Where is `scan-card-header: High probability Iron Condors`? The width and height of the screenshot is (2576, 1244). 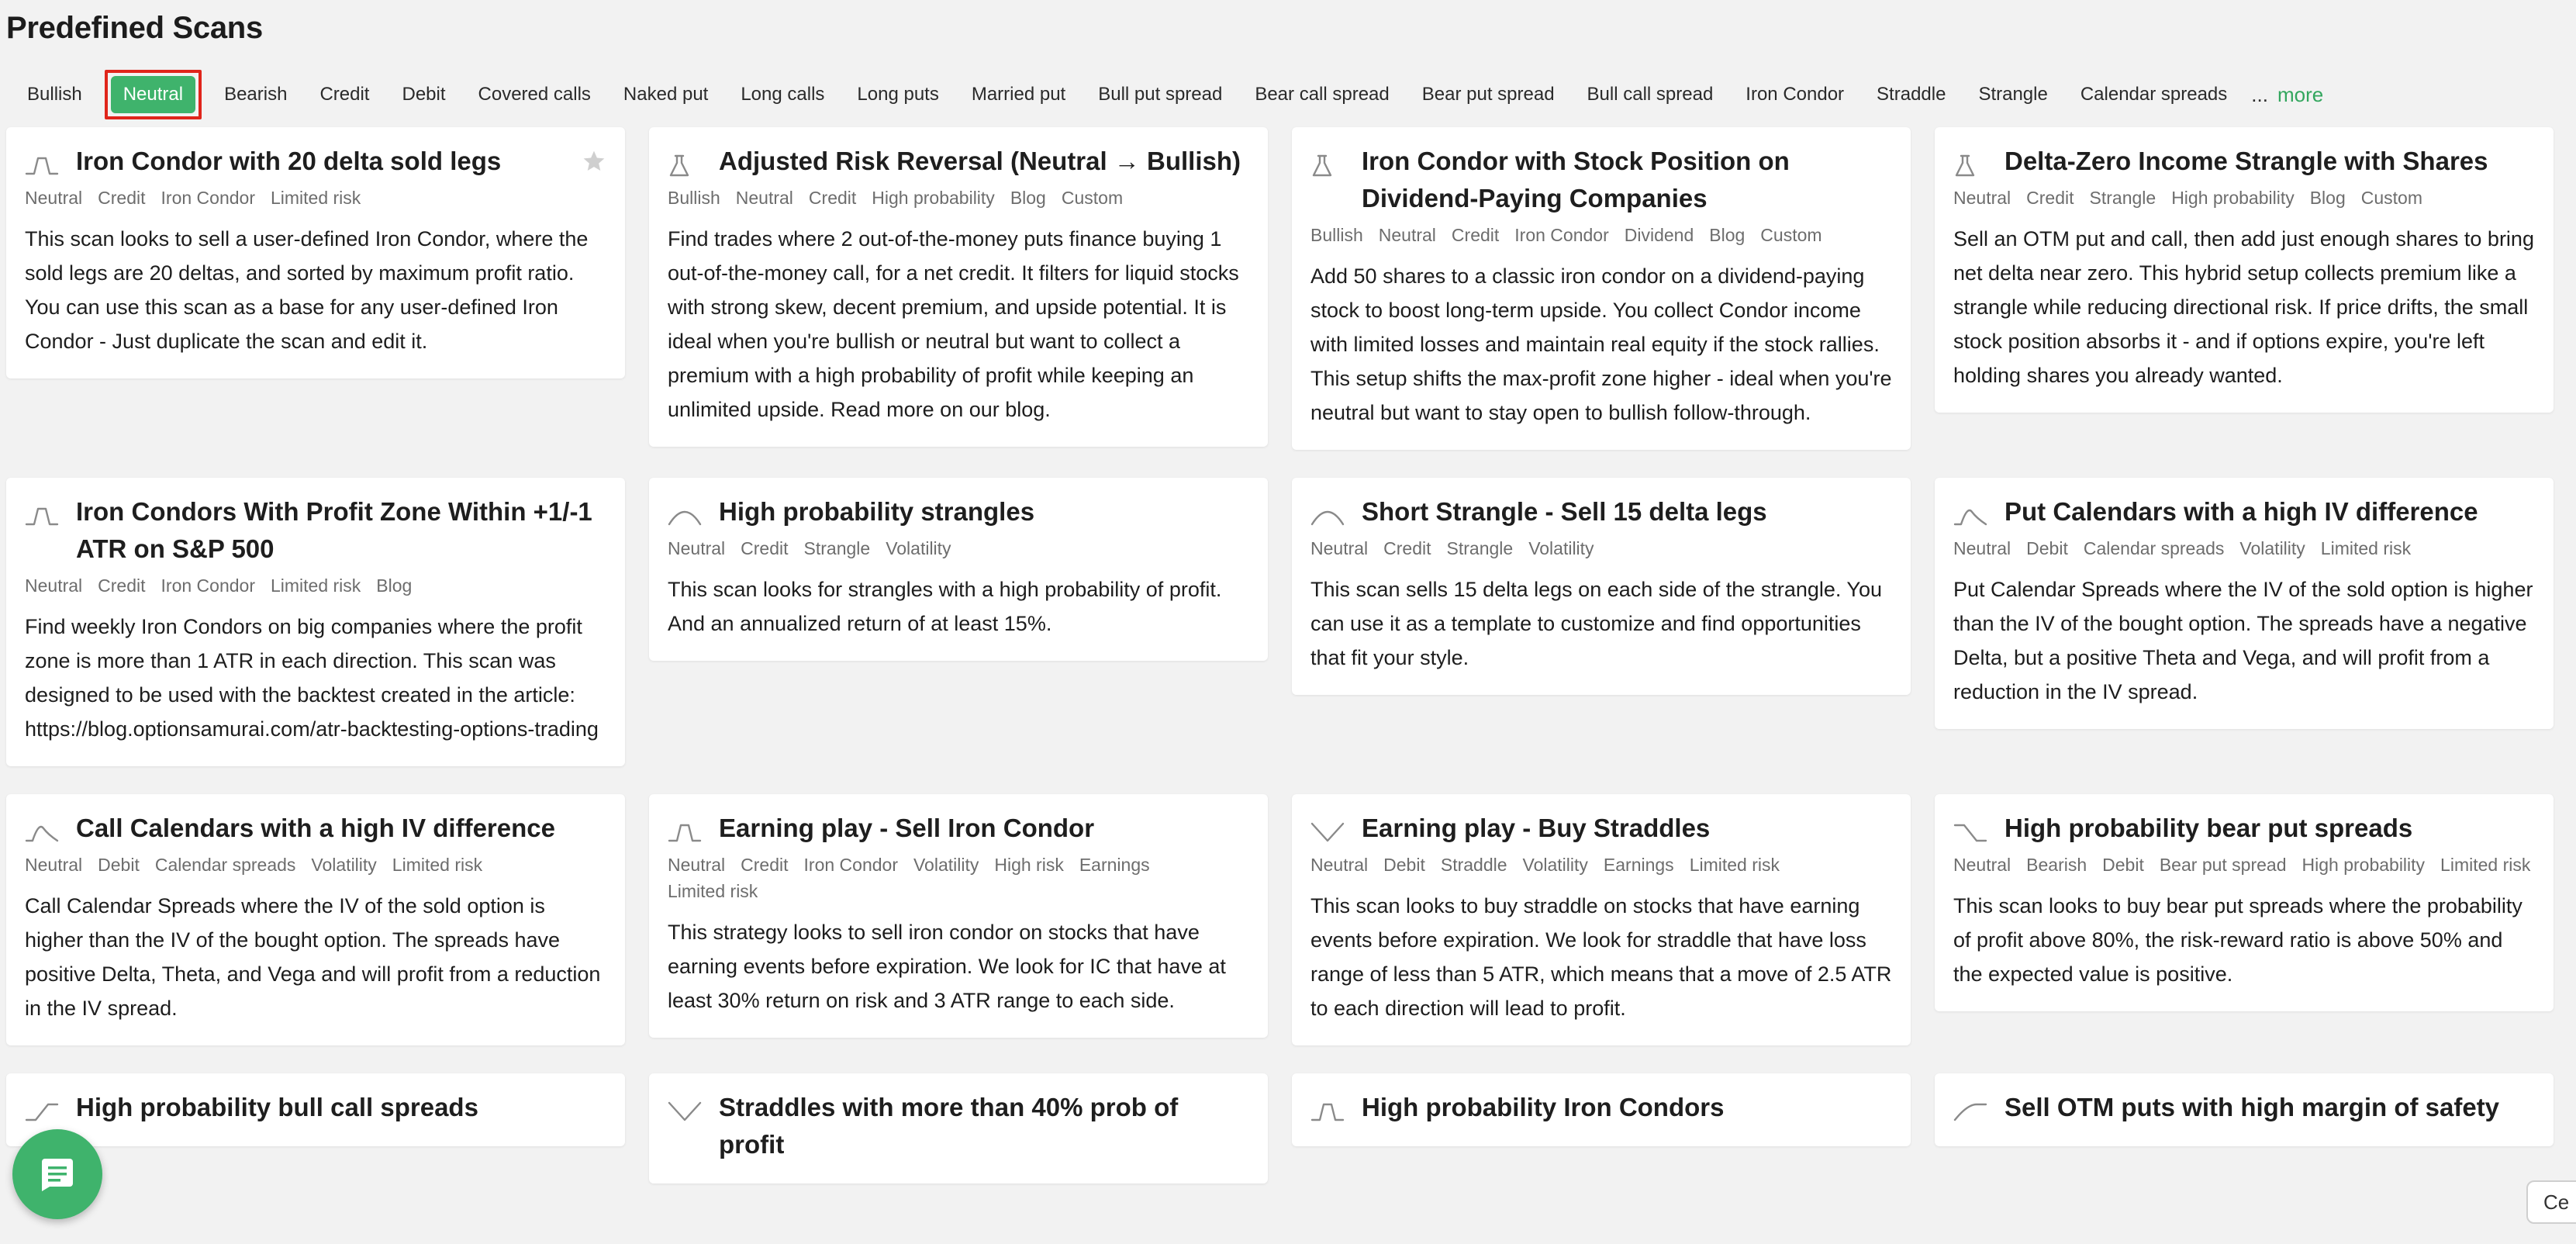 scan-card-header: High probability Iron Condors is located at coordinates (1601, 1109).